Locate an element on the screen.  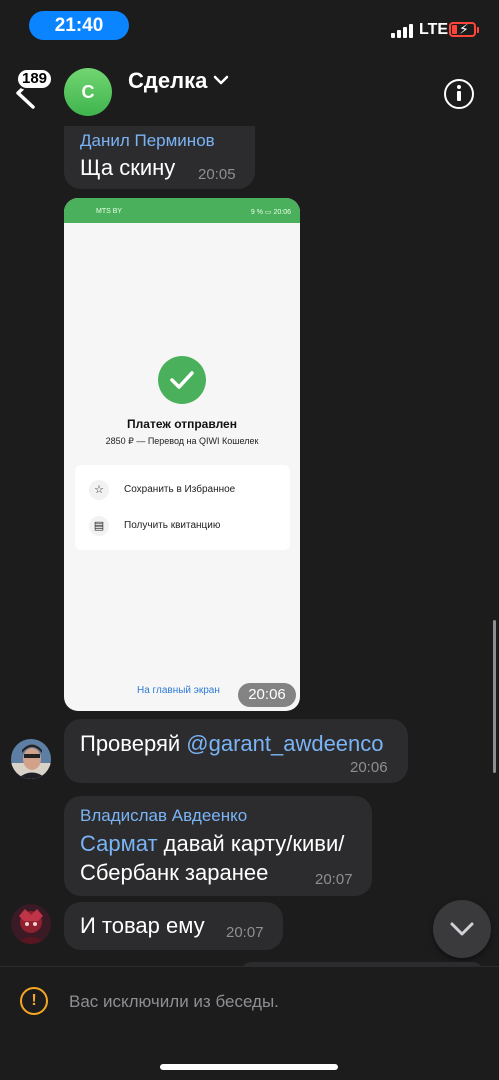
warning-icon: ! is located at coordinates (34, 1001).